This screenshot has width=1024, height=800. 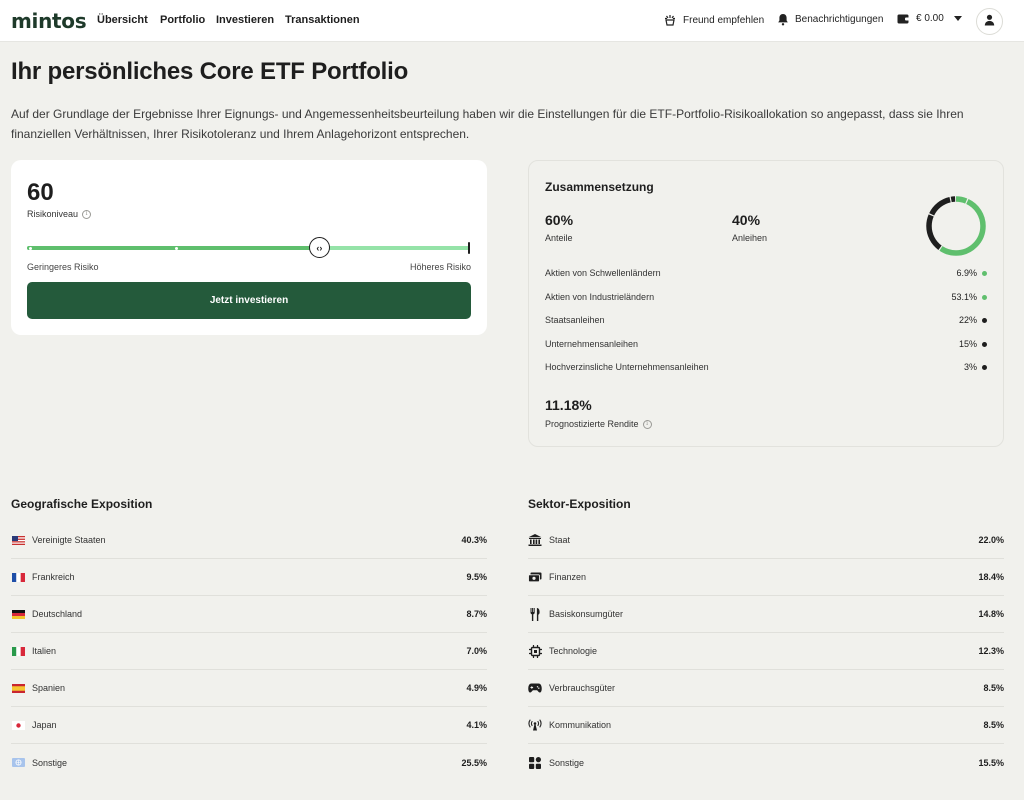 I want to click on geographic-exposure-row: Sonstige 25.5%, so click(x=249, y=762).